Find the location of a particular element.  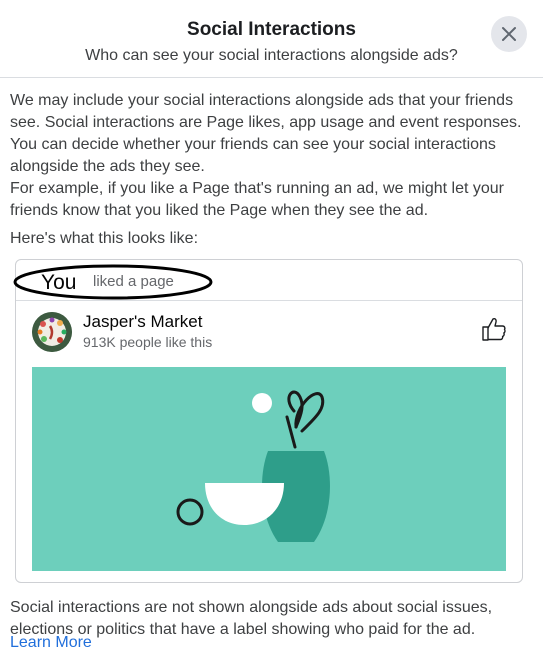

thumbs-up-icon is located at coordinates (494, 329).